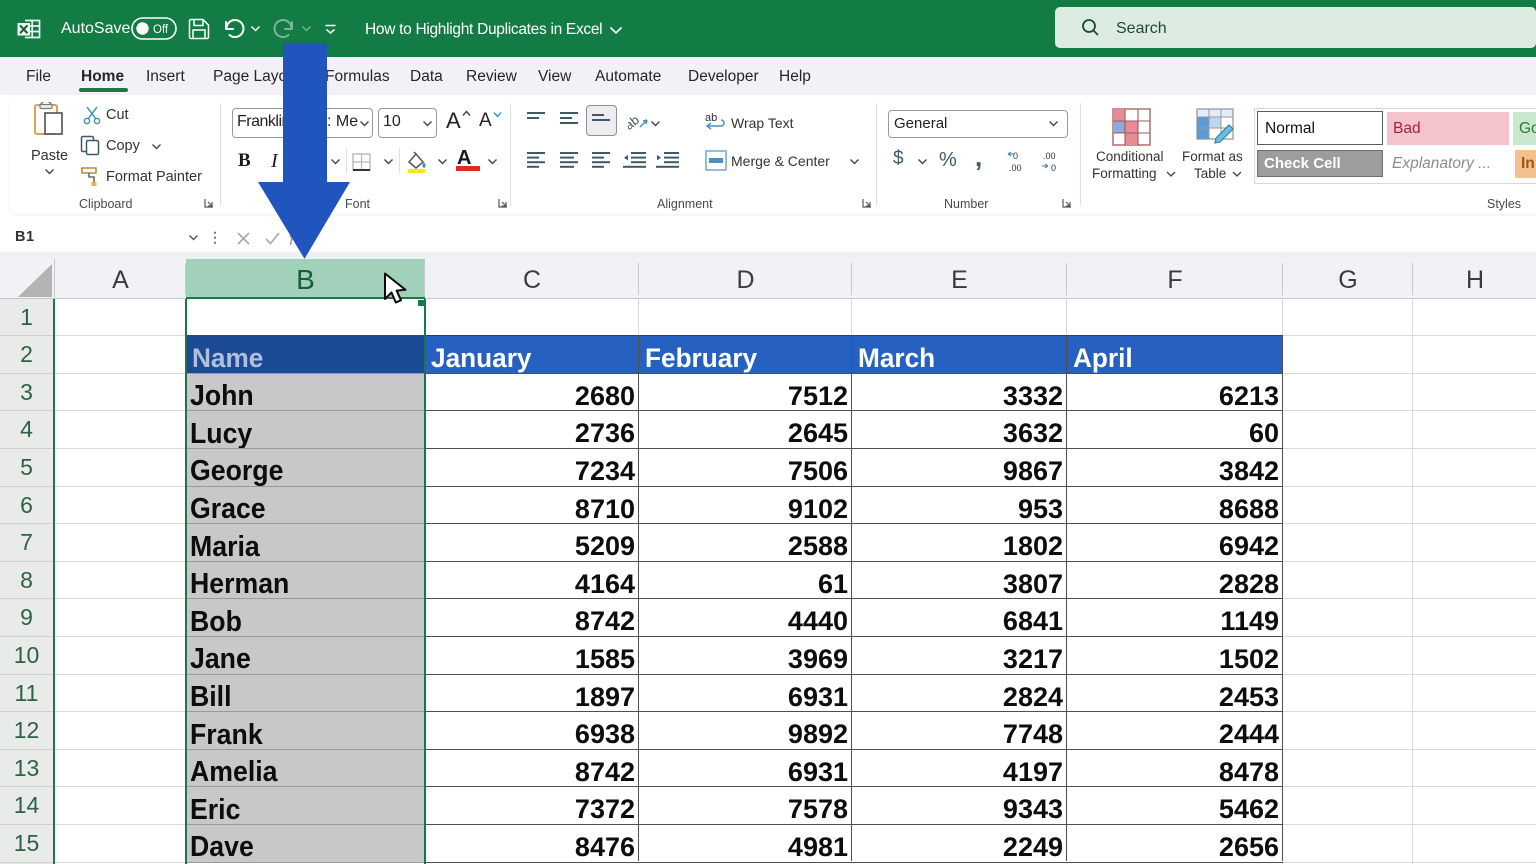 The image size is (1536, 864). I want to click on svg-text: Off, so click(161, 30).